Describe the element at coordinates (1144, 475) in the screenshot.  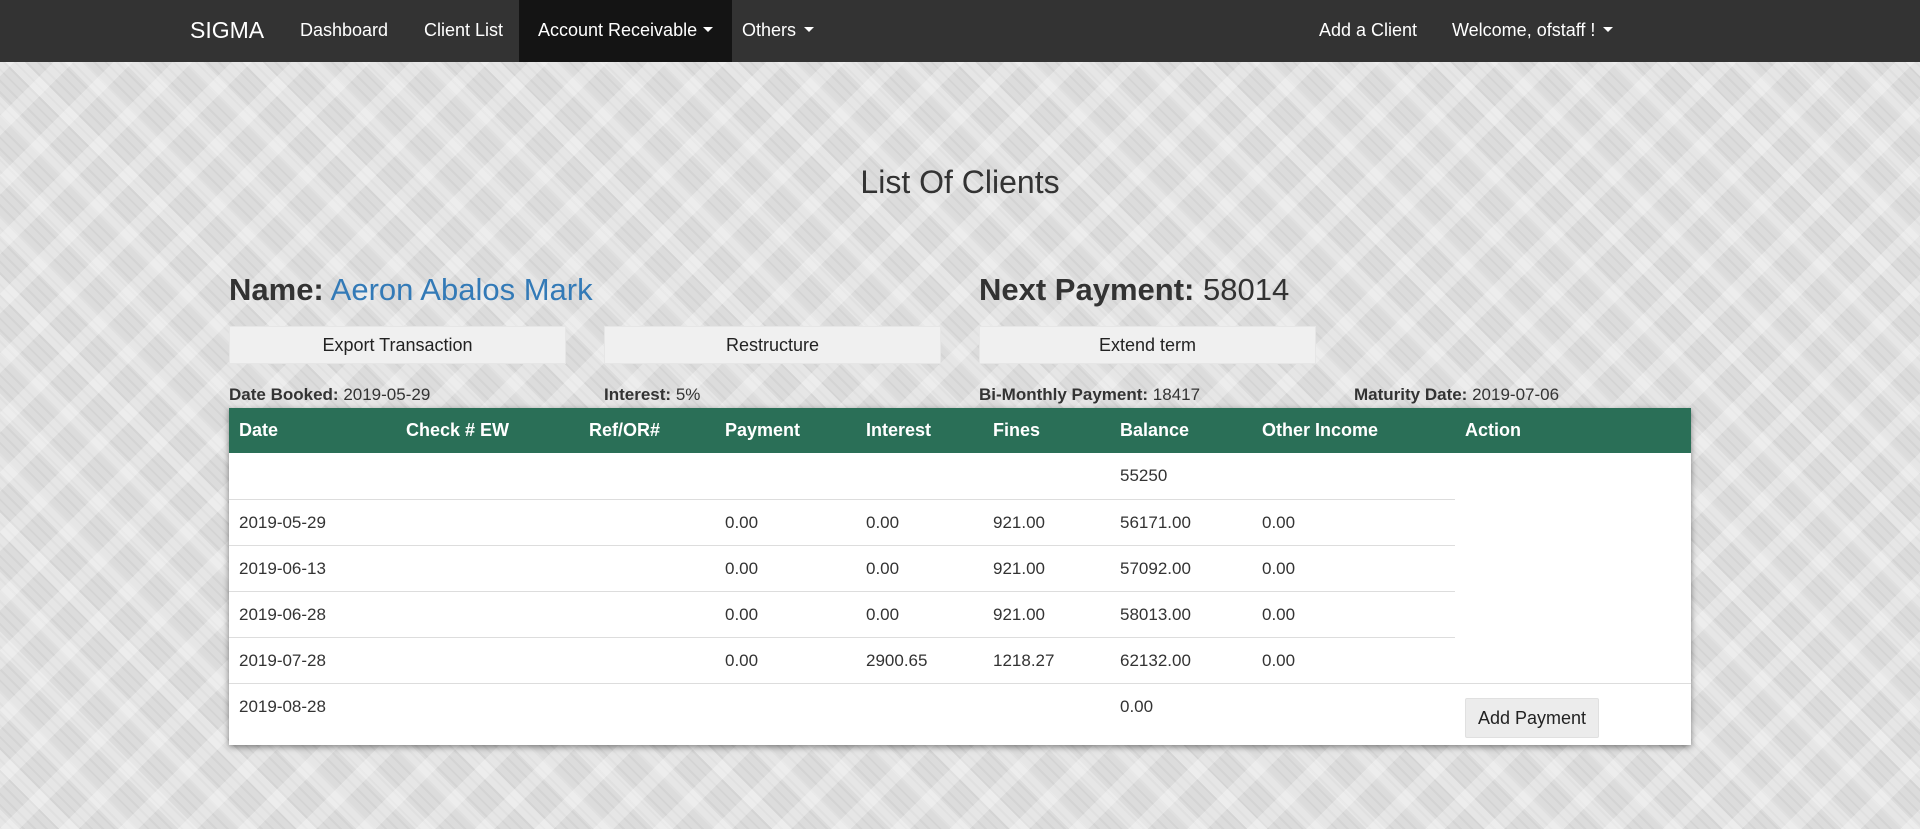
I see `cell-balance: 55250` at that location.